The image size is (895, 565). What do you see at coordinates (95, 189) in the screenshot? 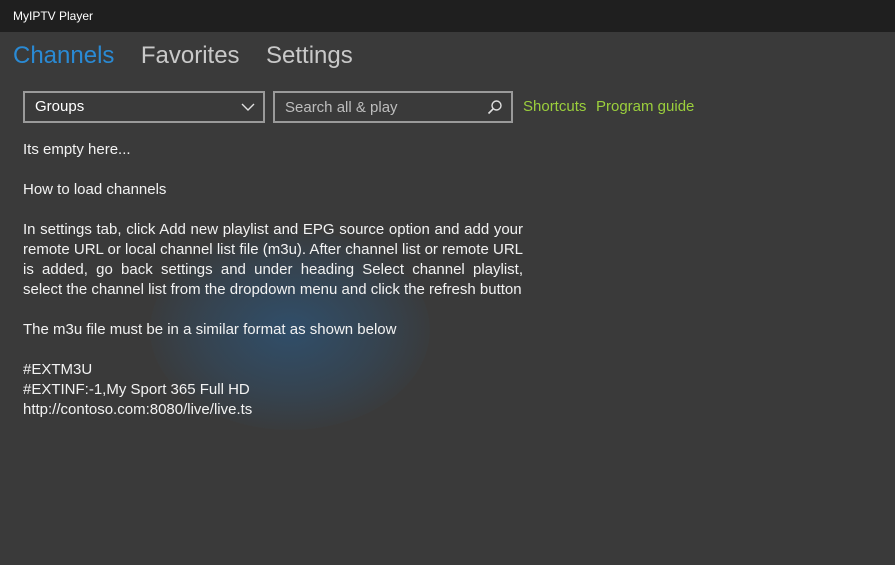
I see `howto-heading: How to load channels` at bounding box center [95, 189].